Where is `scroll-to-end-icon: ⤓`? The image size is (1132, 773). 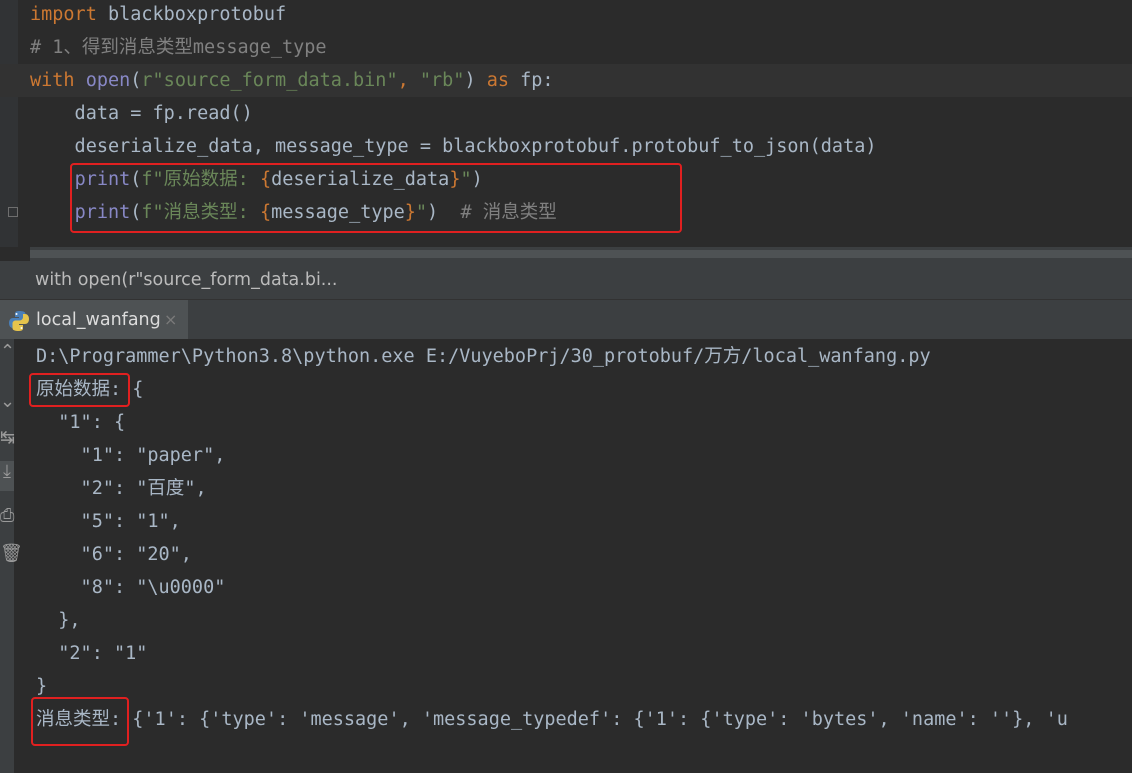
scroll-to-end-icon: ⤓ is located at coordinates (7, 476).